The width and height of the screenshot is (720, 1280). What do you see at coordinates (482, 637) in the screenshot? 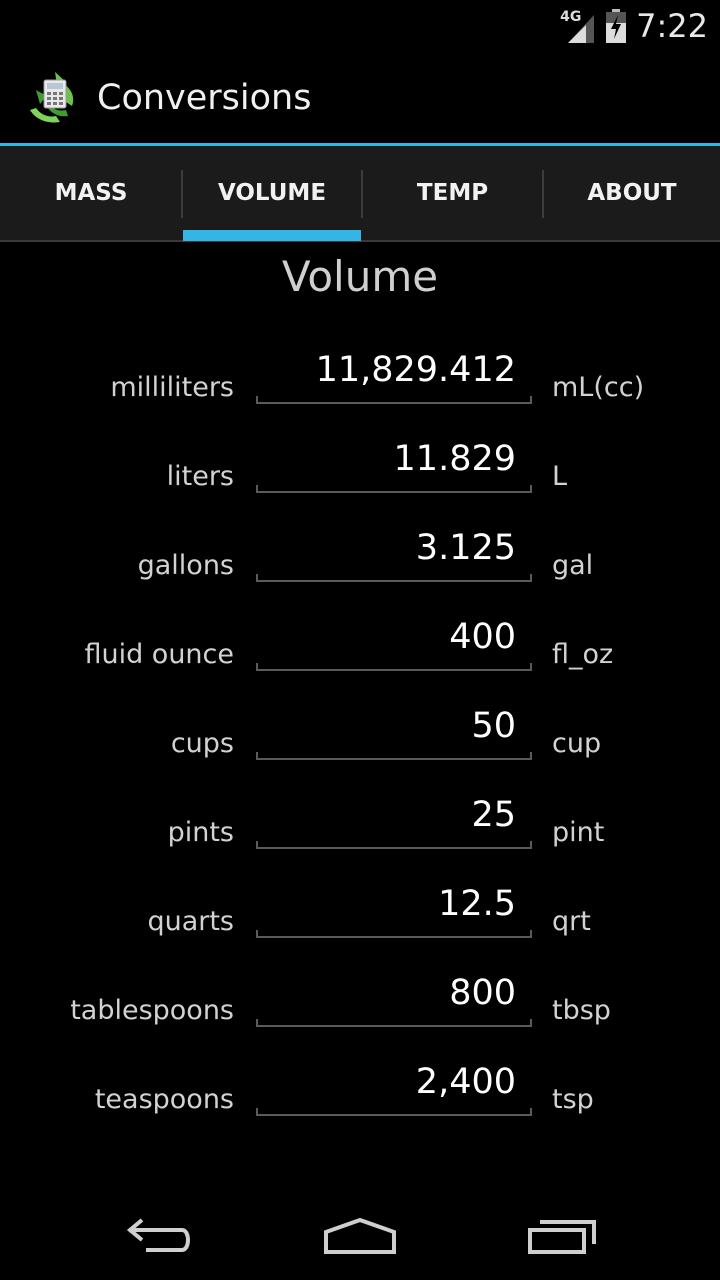
I see `input-value: 400` at bounding box center [482, 637].